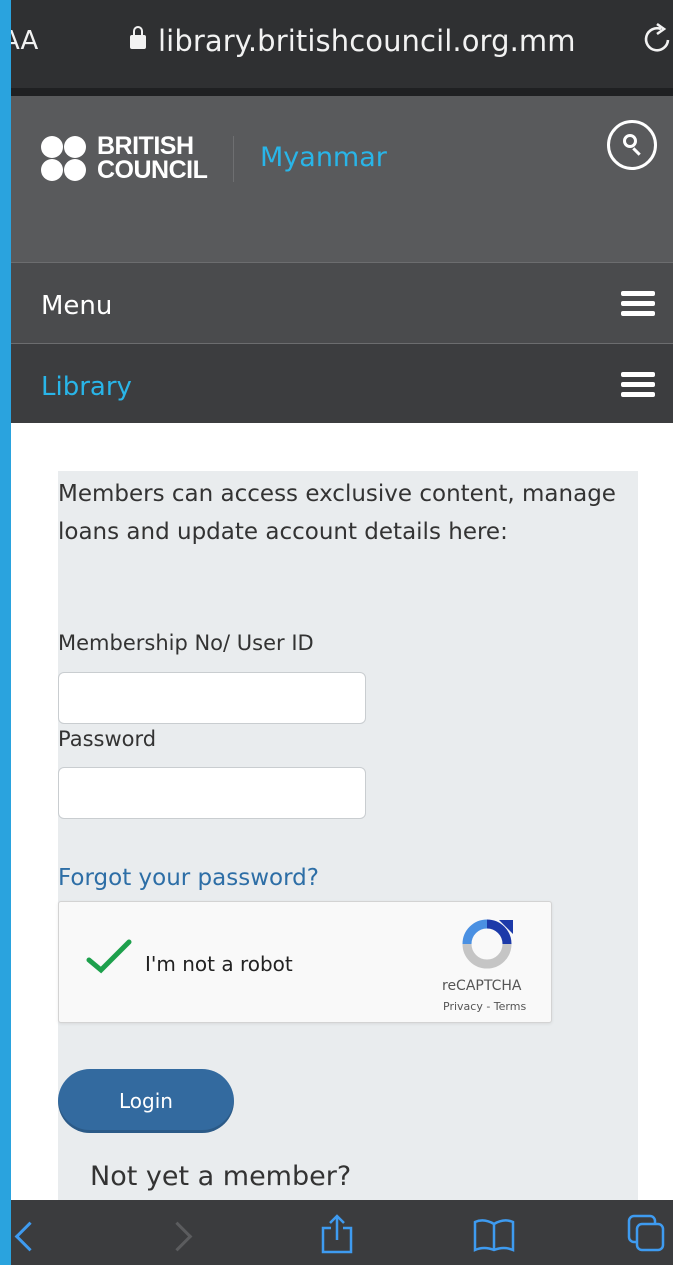  I want to click on site-header: BRITISH COUNCIL Myanmar, so click(342, 179).